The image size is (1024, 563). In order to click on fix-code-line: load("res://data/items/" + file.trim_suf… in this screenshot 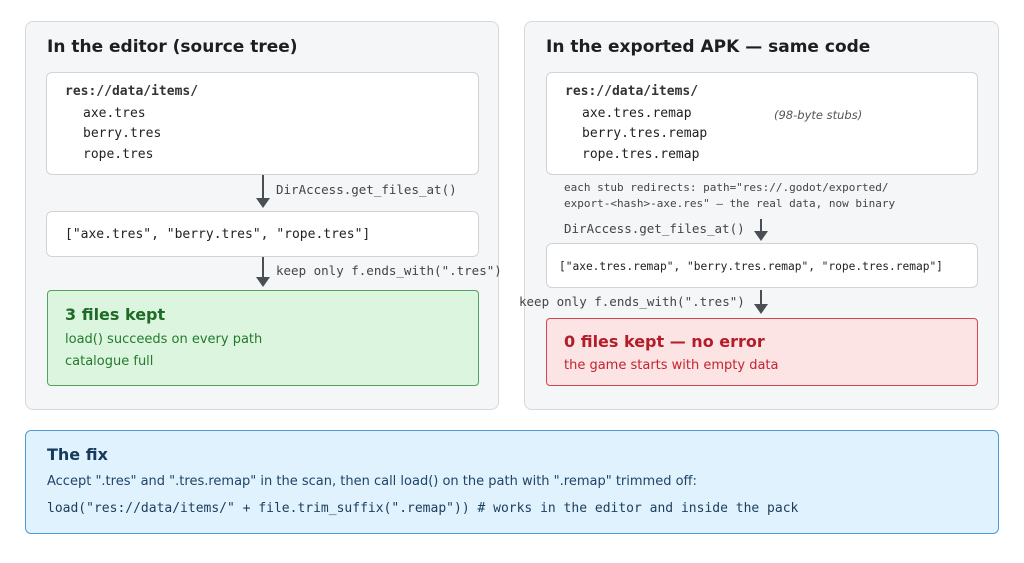, I will do `click(423, 508)`.